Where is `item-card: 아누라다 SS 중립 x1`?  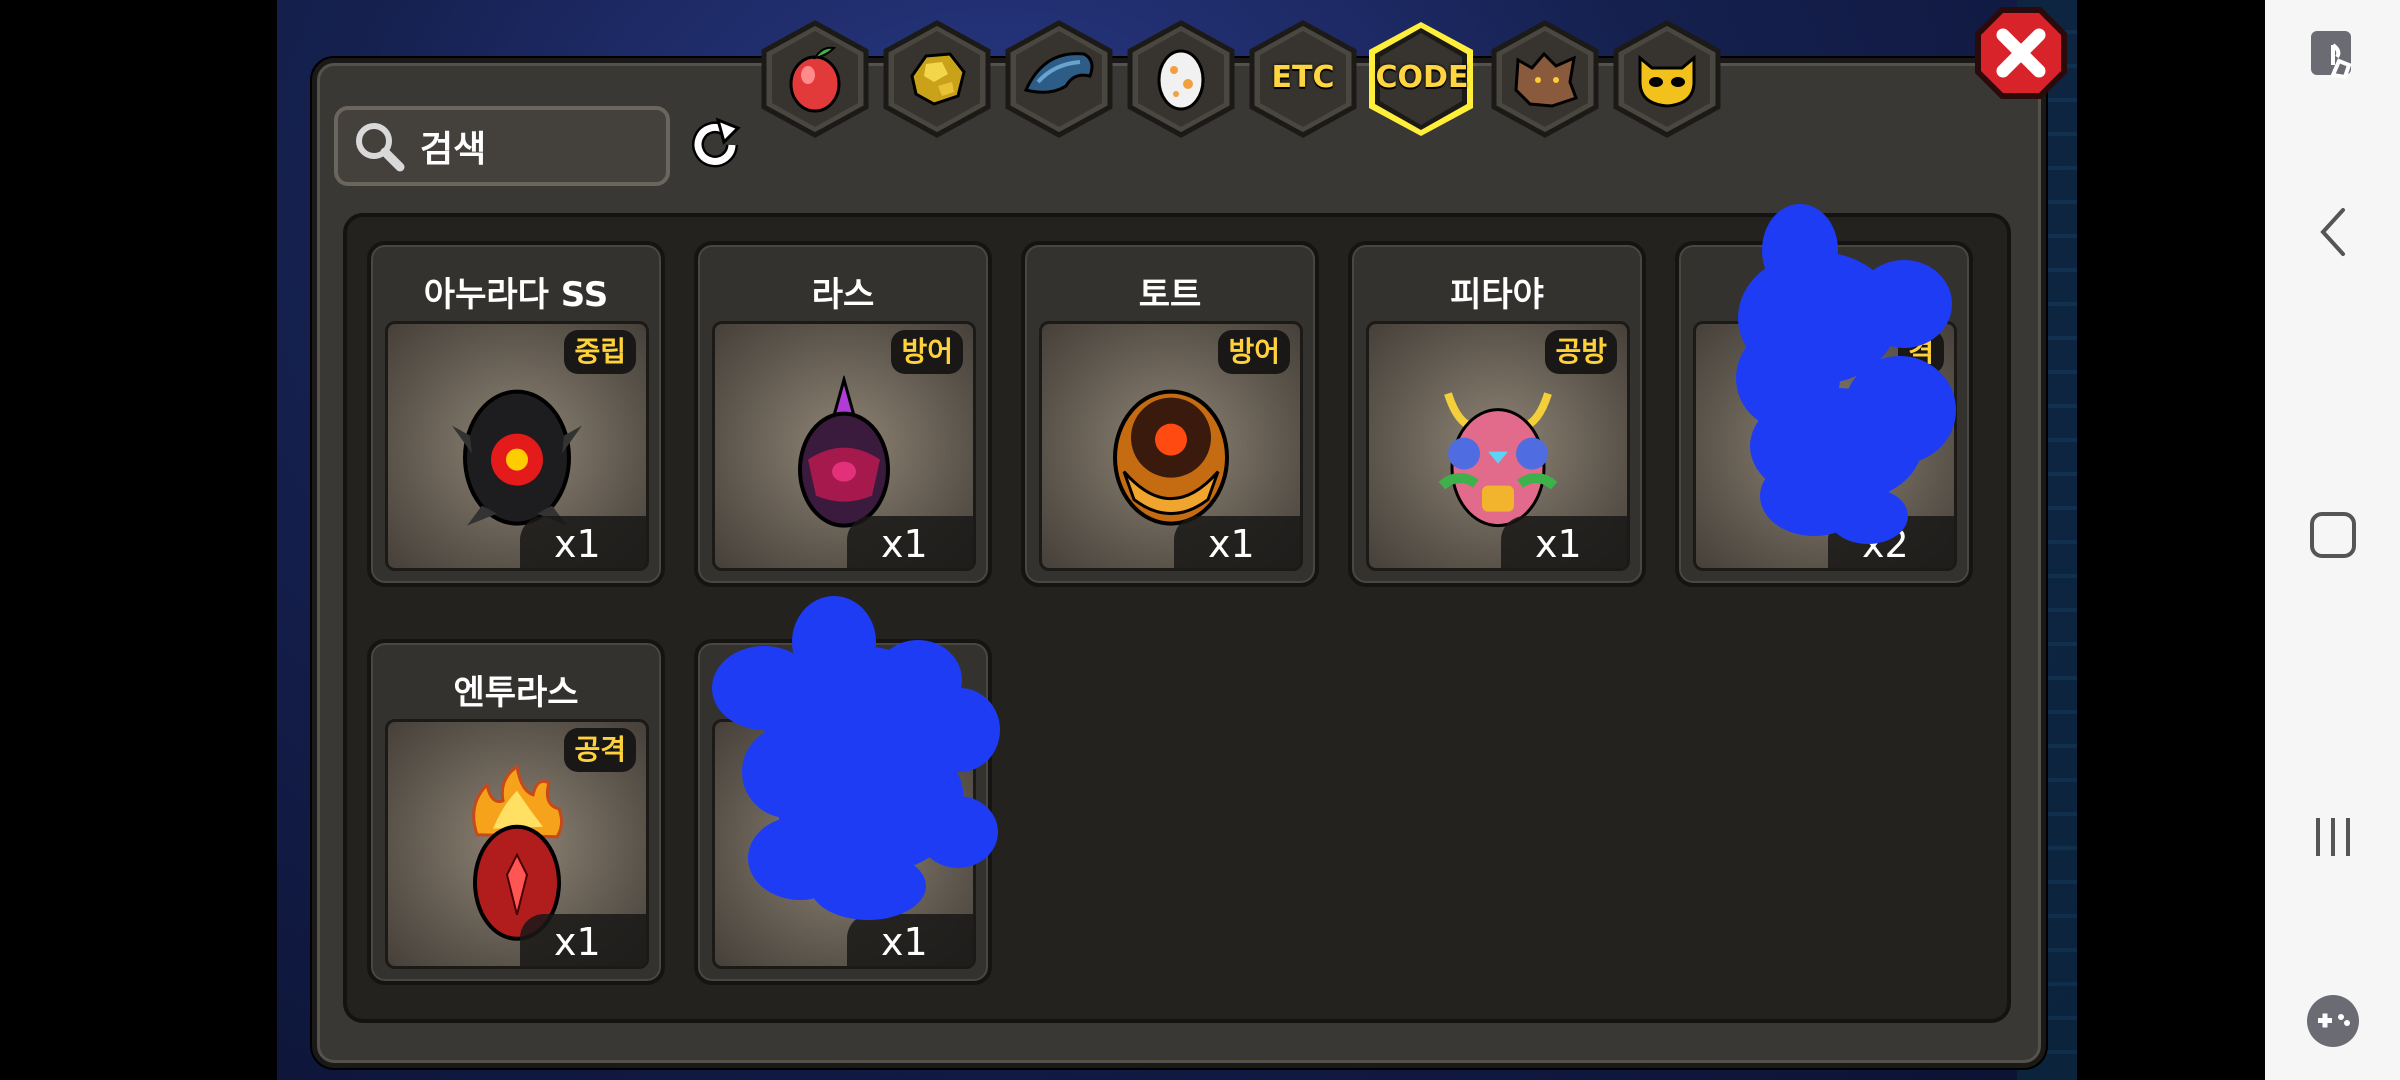 item-card: 아누라다 SS 중립 x1 is located at coordinates (516, 414).